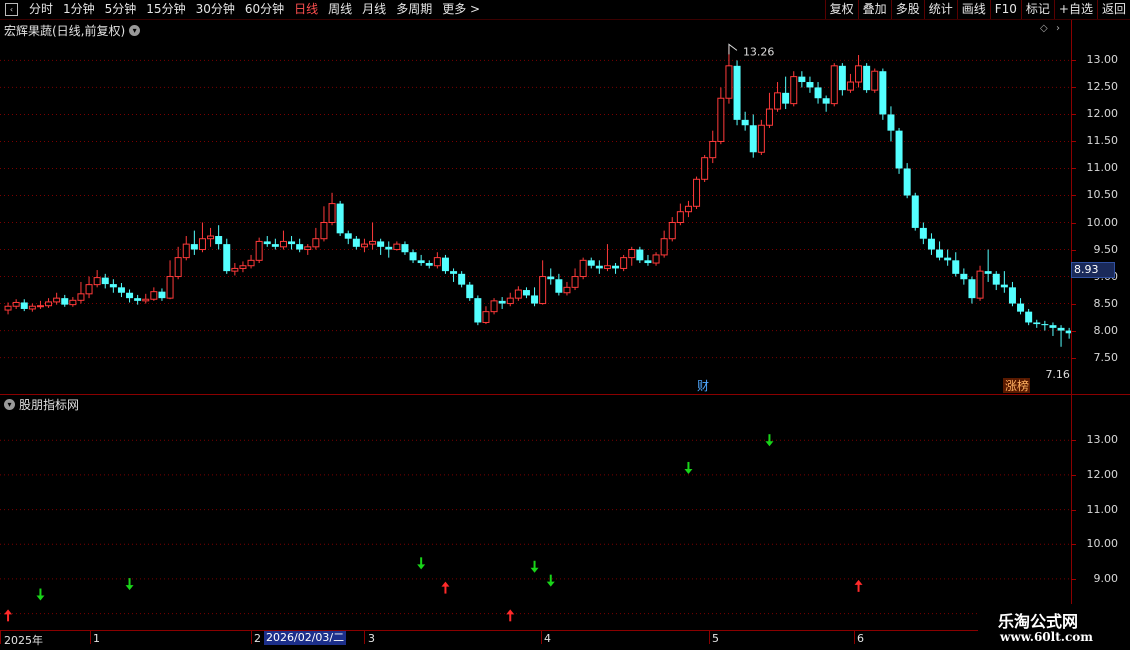 The width and height of the screenshot is (1130, 650). What do you see at coordinates (1102, 141) in the screenshot?
I see `price-tick-label: 11.50` at bounding box center [1102, 141].